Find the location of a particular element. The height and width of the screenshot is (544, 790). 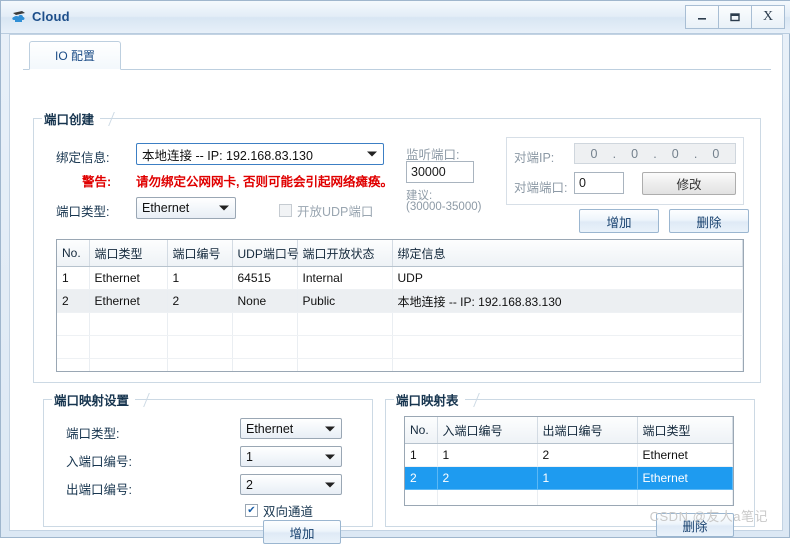

cell-number: 2 is located at coordinates (200, 301).